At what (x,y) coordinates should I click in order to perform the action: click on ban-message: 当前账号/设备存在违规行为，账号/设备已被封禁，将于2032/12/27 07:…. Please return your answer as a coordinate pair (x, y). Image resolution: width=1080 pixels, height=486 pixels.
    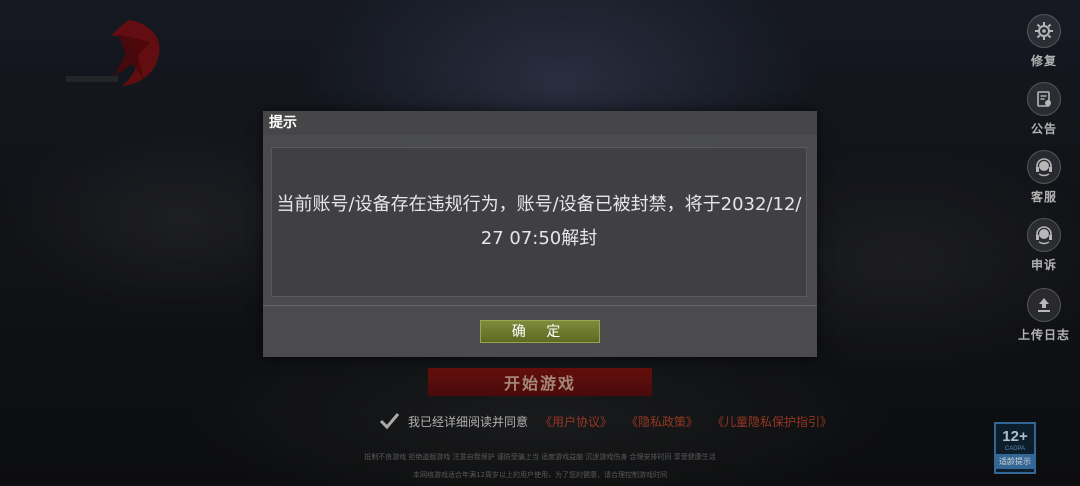
    Looking at the image, I should click on (539, 221).